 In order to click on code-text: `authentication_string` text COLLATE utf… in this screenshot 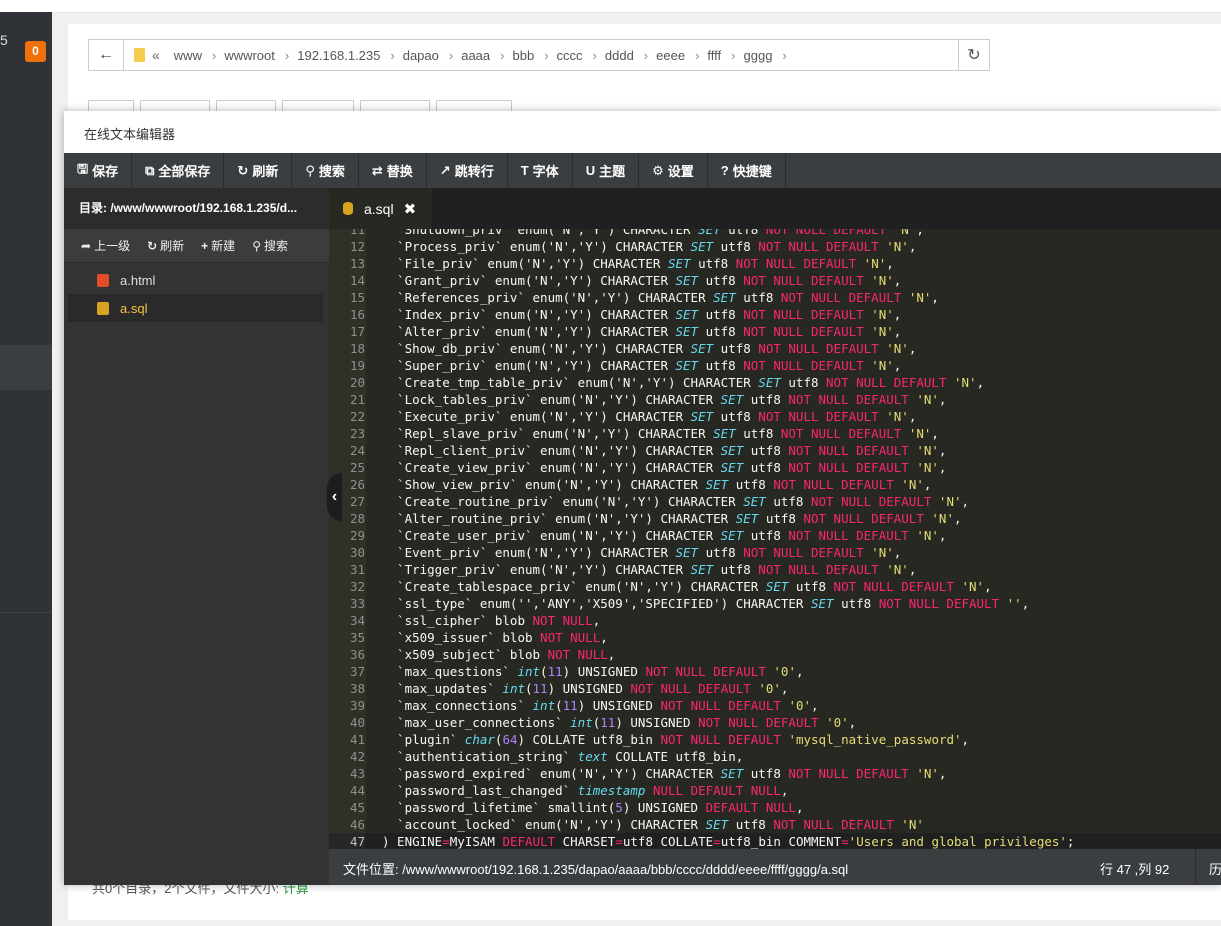, I will do `click(563, 756)`.